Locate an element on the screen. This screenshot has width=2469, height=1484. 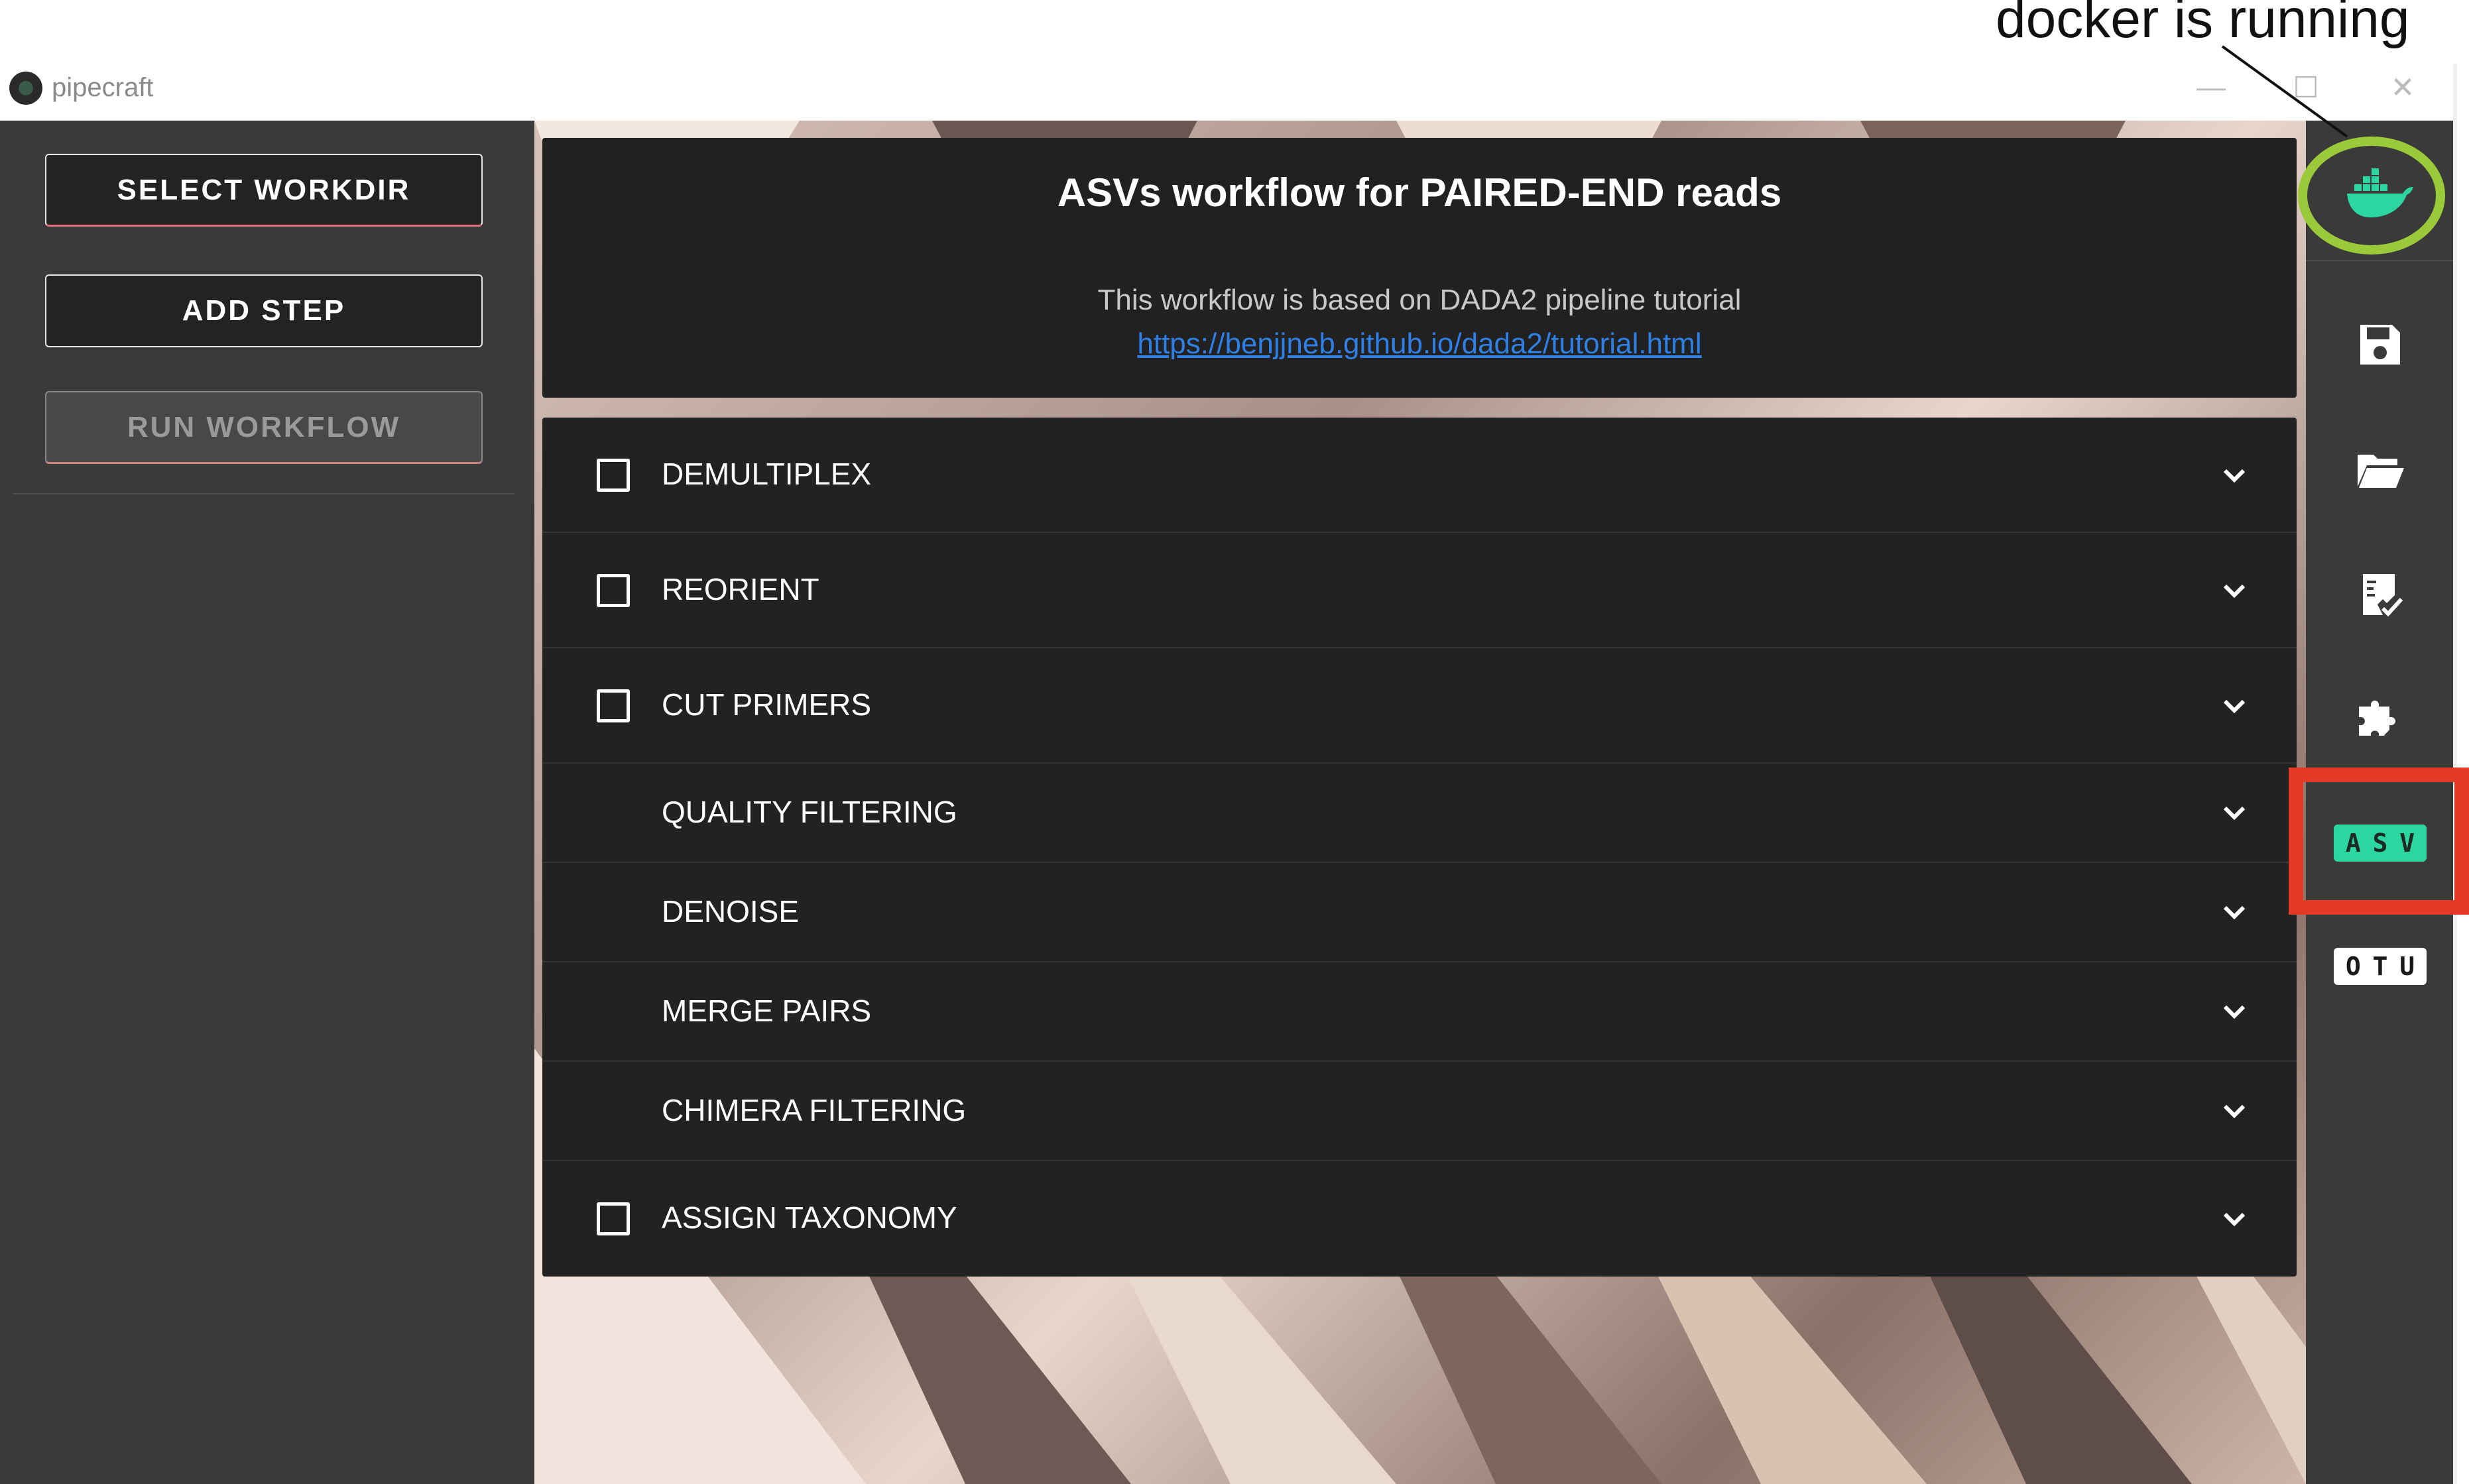
window-titlebar is located at coordinates (1228, 95).